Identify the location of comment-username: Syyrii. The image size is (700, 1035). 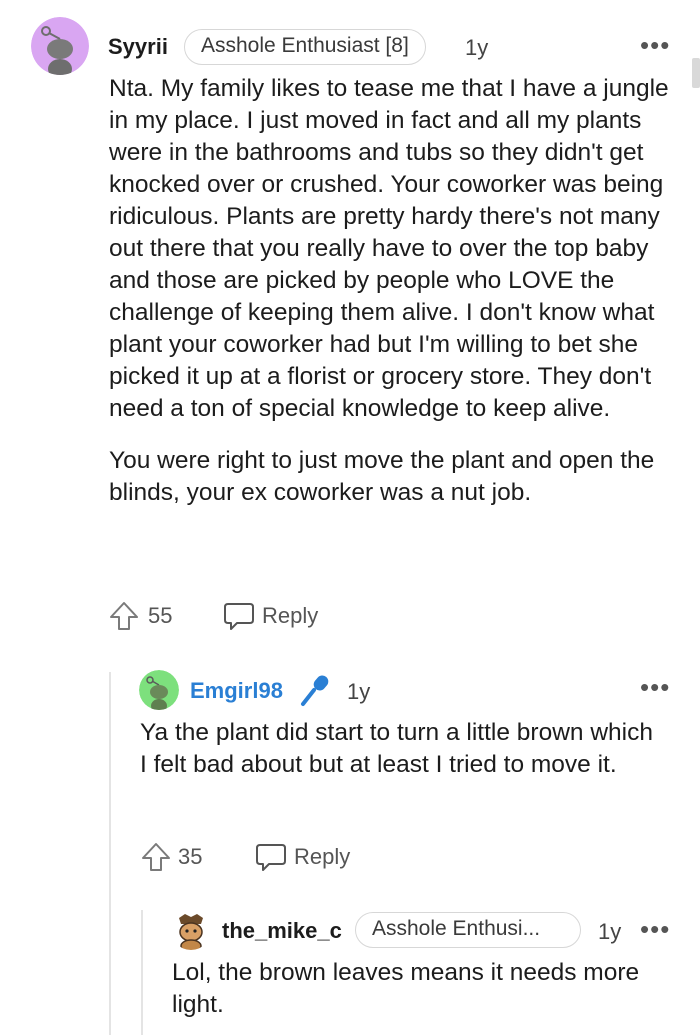
(138, 47).